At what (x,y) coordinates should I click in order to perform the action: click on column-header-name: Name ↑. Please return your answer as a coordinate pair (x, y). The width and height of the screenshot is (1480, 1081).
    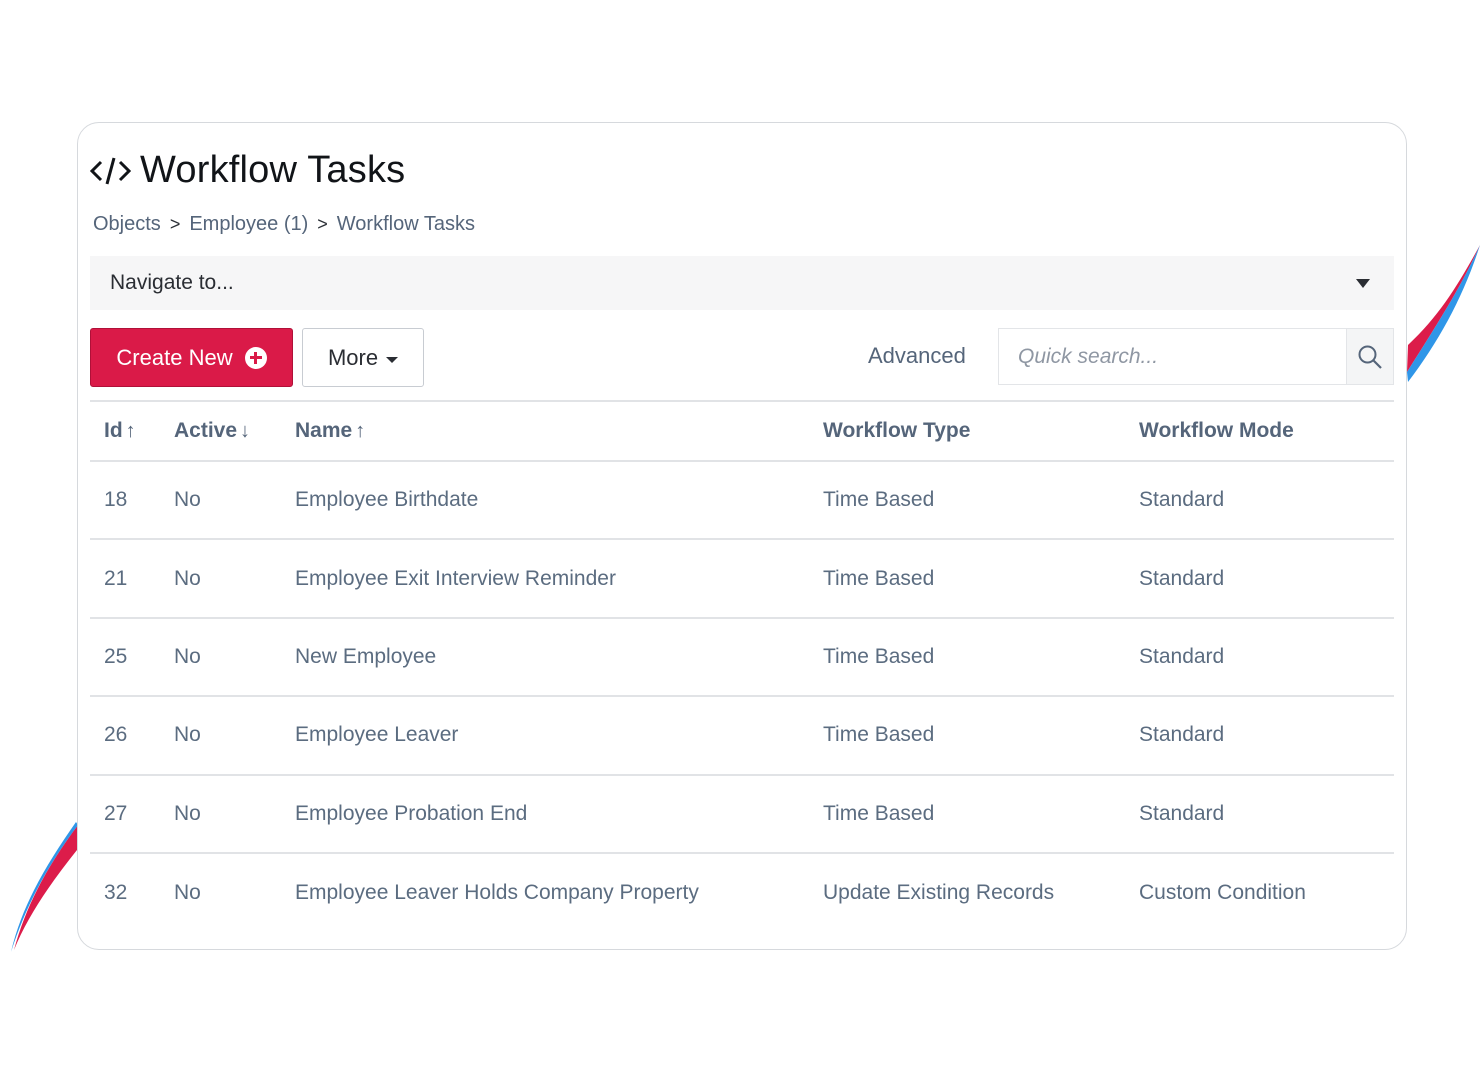
    Looking at the image, I should click on (545, 431).